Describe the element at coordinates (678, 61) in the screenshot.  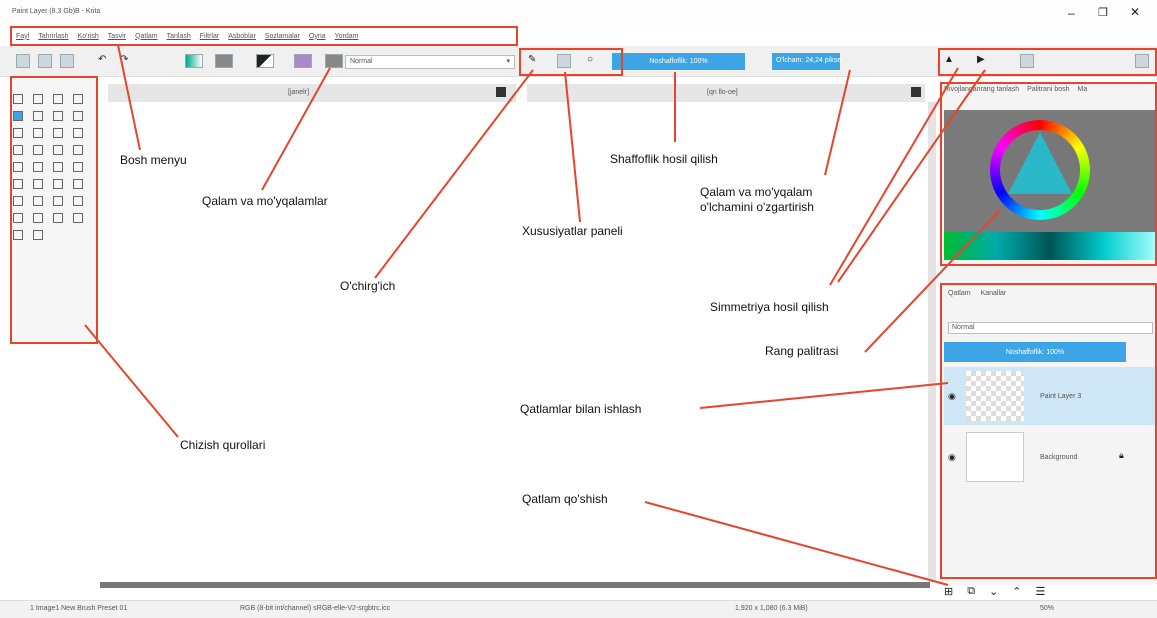
I see `opacity-slider: Noshaffoflik: 100%` at that location.